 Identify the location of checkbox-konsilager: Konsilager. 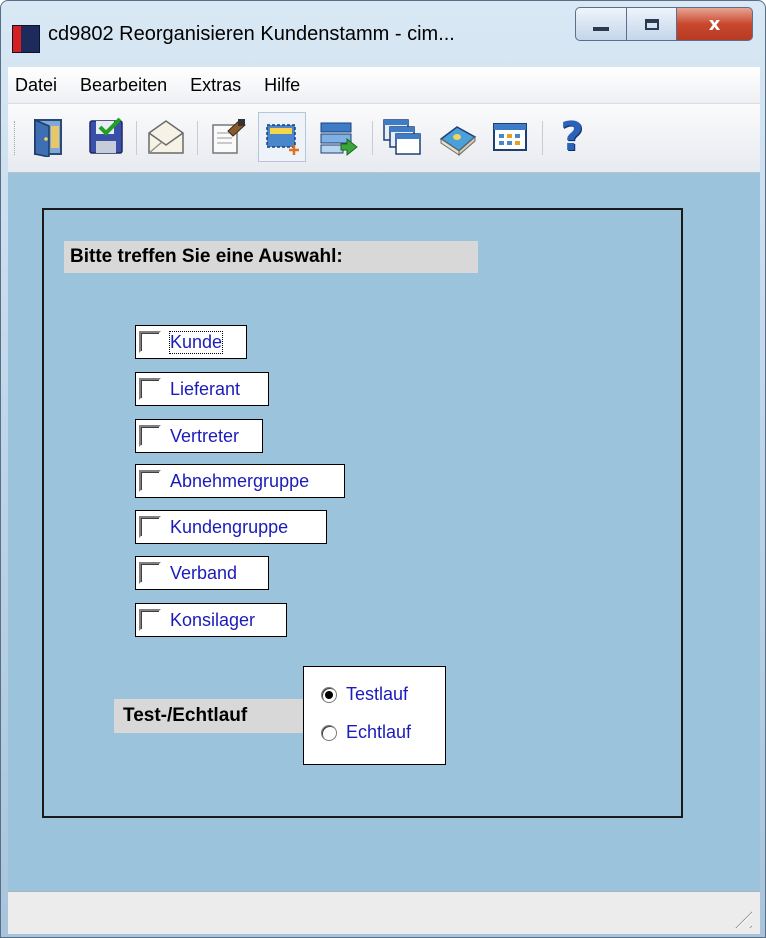
(211, 620).